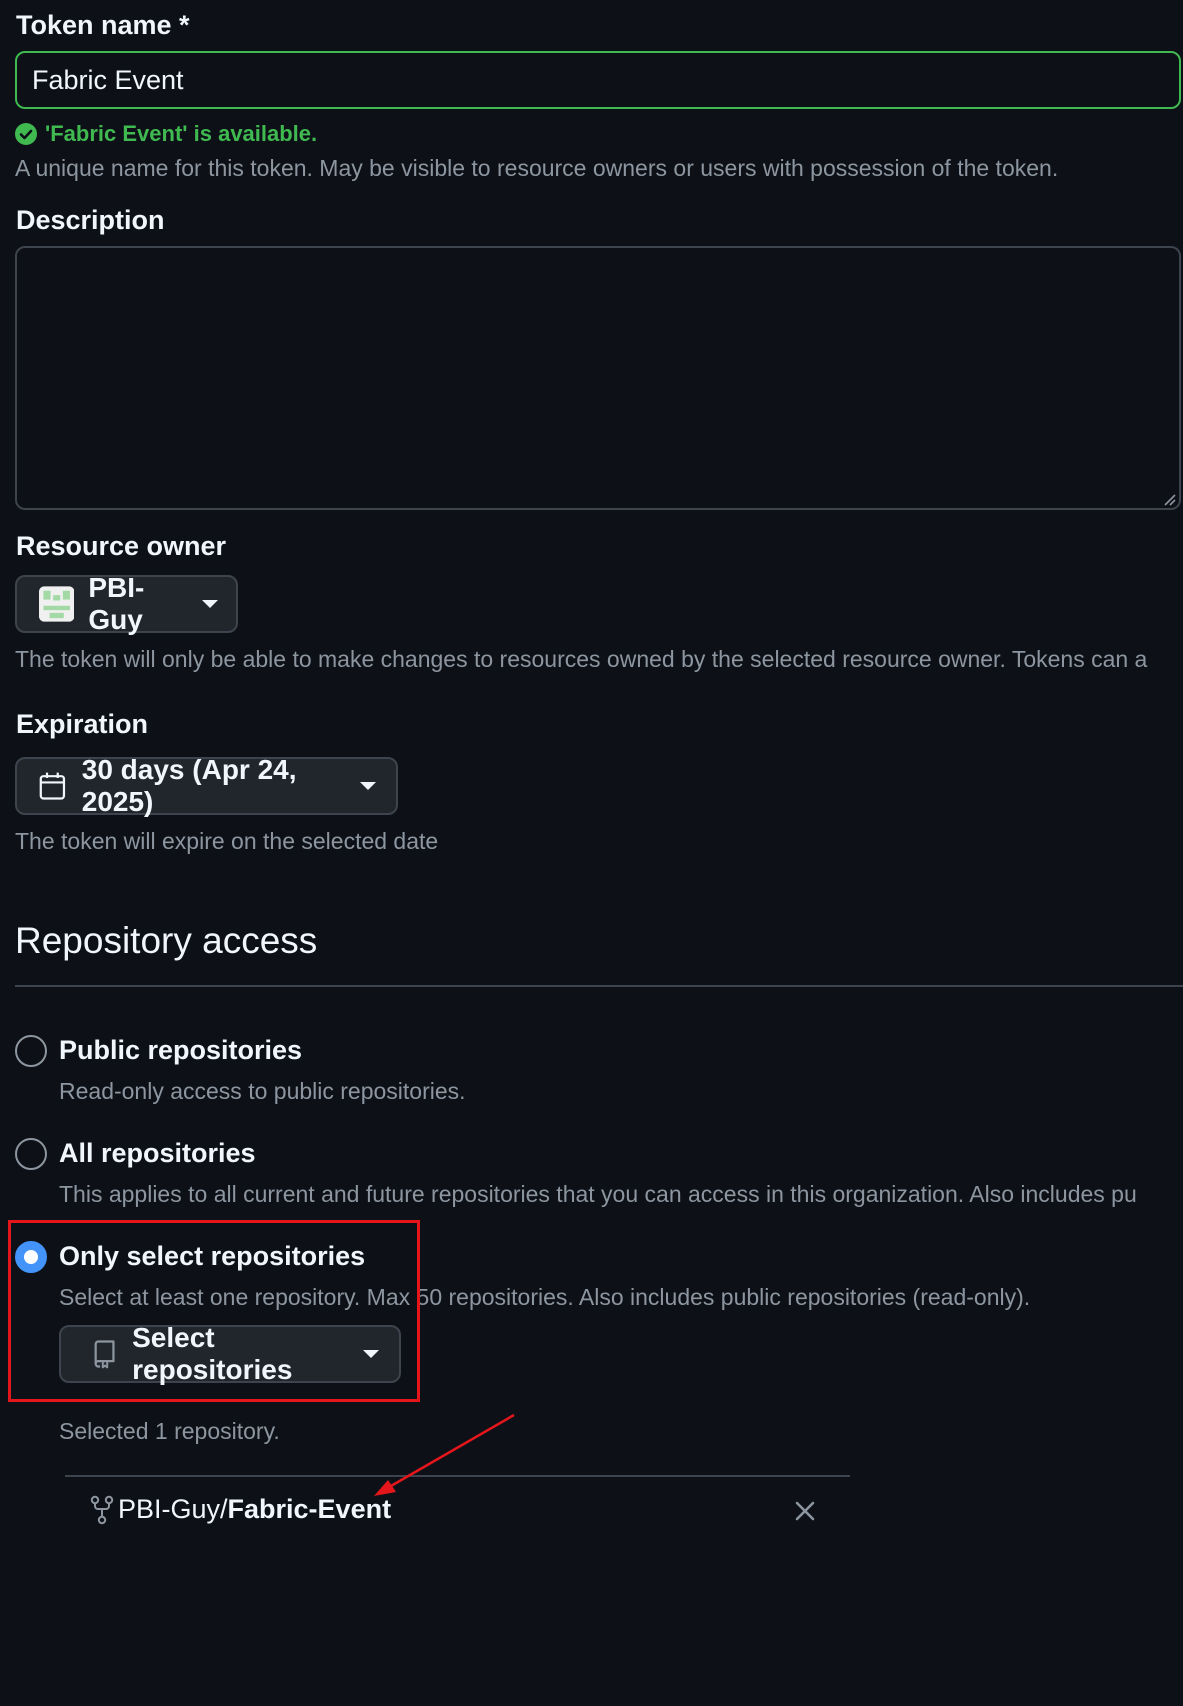 This screenshot has width=1183, height=1706. What do you see at coordinates (169, 1431) in the screenshot?
I see `selected-count: Selected 1 repository.` at bounding box center [169, 1431].